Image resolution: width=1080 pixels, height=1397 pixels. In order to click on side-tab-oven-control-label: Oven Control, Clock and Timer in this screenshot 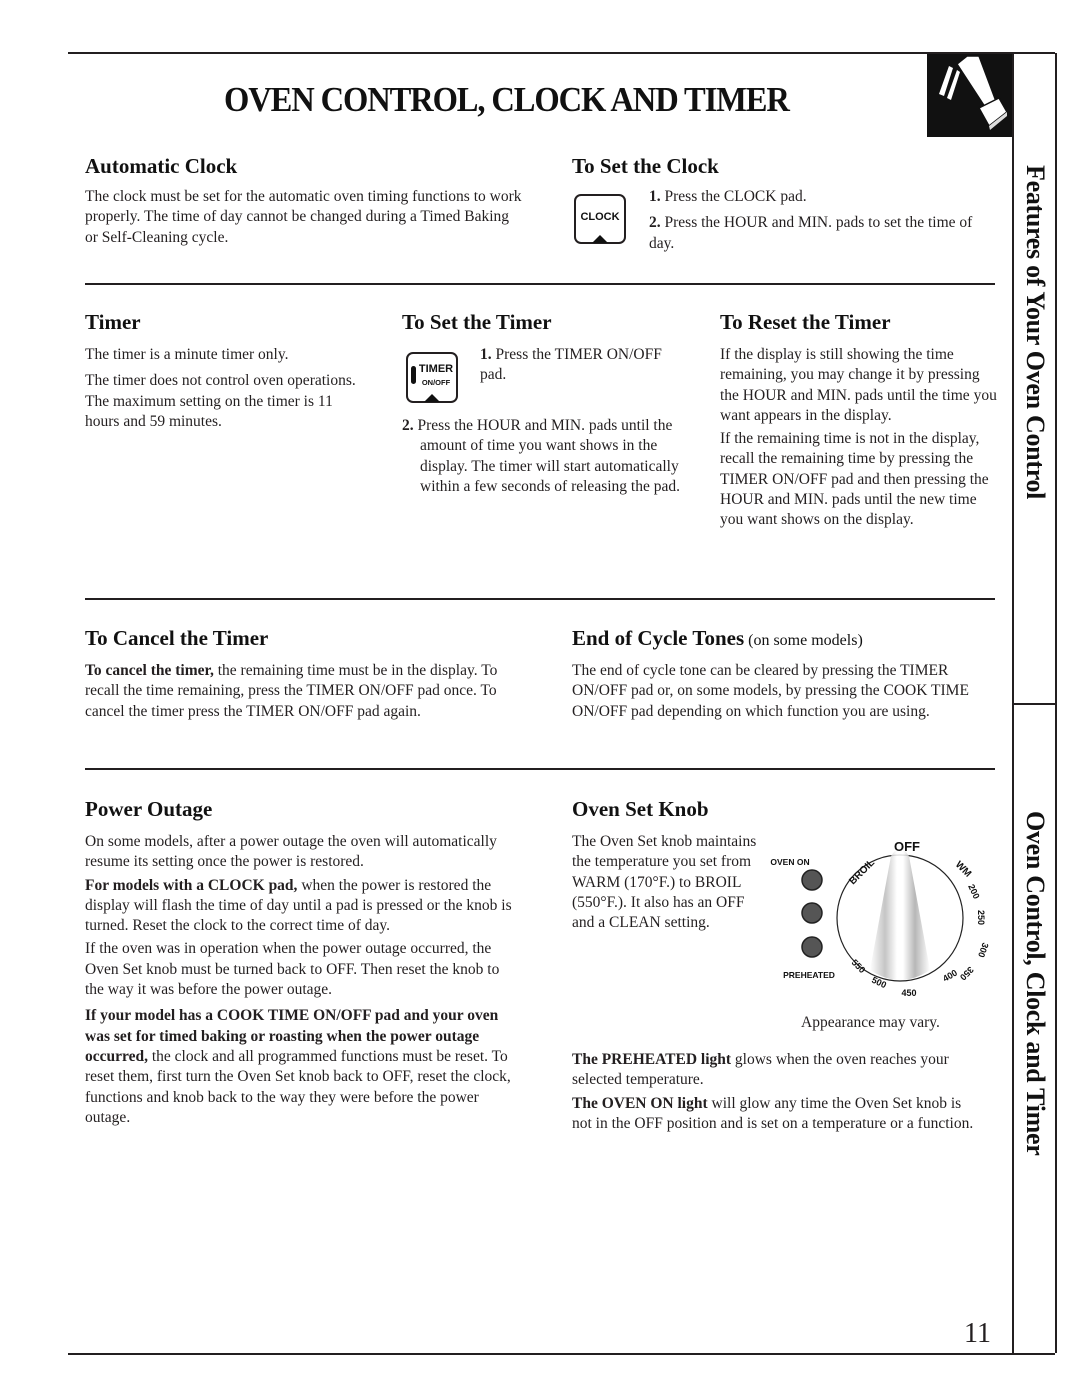, I will do `click(1035, 983)`.